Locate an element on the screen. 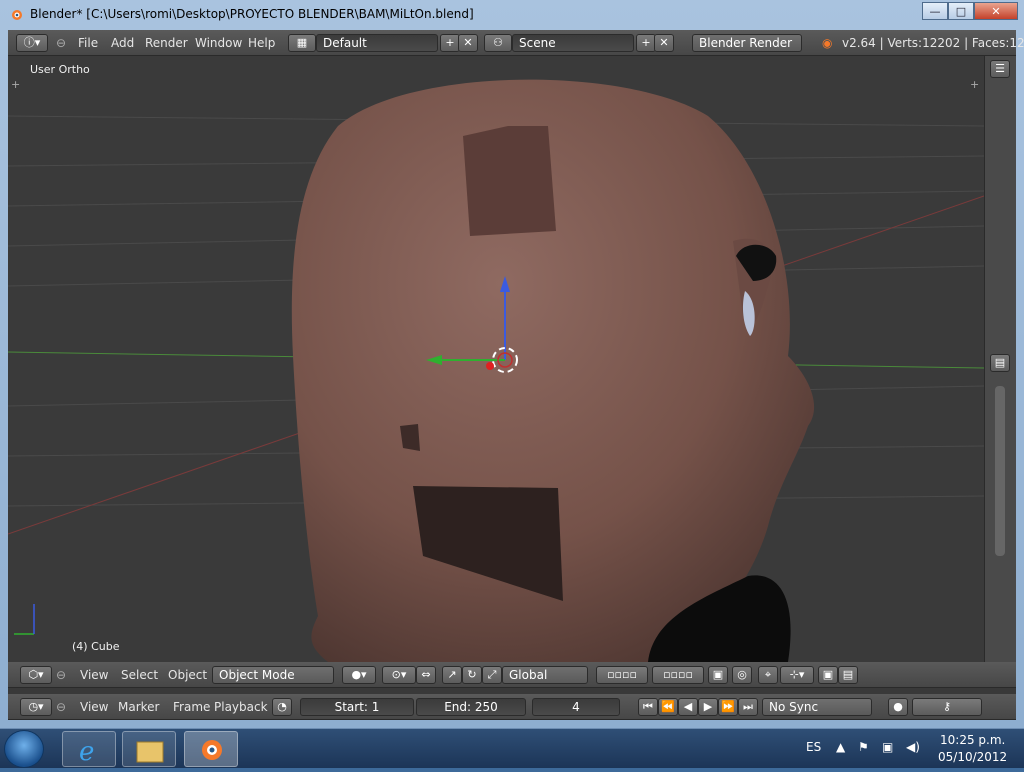 The height and width of the screenshot is (772, 1024). layout-icon: ▦ is located at coordinates (302, 43).